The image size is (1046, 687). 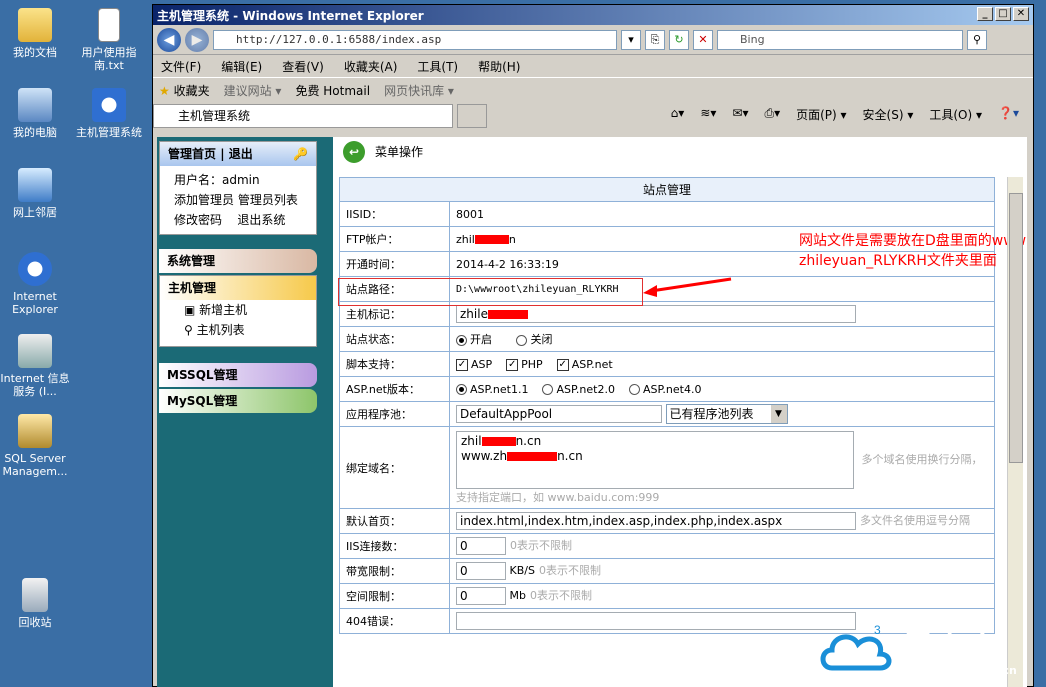 I want to click on aspnet-checkbox: ✓, so click(x=562, y=364).